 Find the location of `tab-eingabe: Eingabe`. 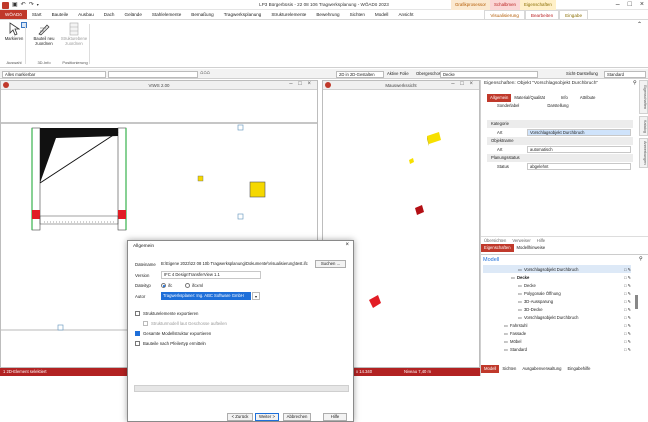

tab-eingabe: Eingabe is located at coordinates (573, 14).